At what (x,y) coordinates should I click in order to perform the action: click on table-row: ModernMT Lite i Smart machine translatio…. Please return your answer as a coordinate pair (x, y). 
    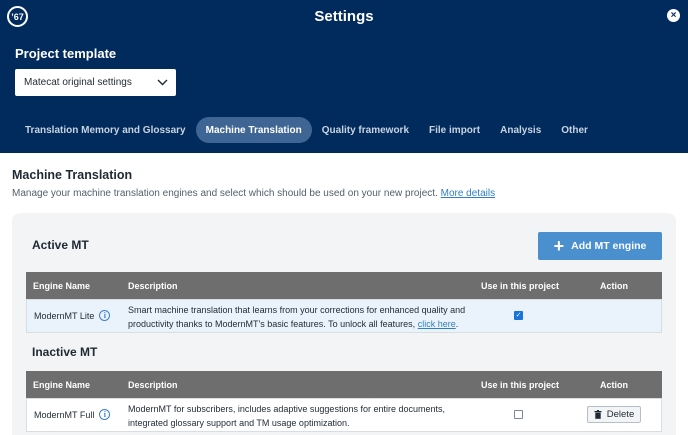
    Looking at the image, I should click on (344, 316).